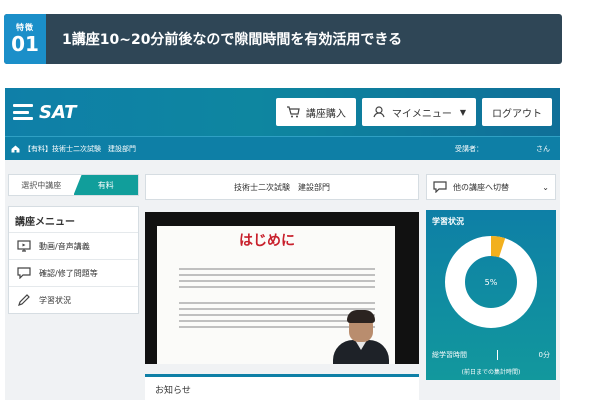 This screenshot has width=600, height=400. I want to click on tab-paid: 有料, so click(105, 185).